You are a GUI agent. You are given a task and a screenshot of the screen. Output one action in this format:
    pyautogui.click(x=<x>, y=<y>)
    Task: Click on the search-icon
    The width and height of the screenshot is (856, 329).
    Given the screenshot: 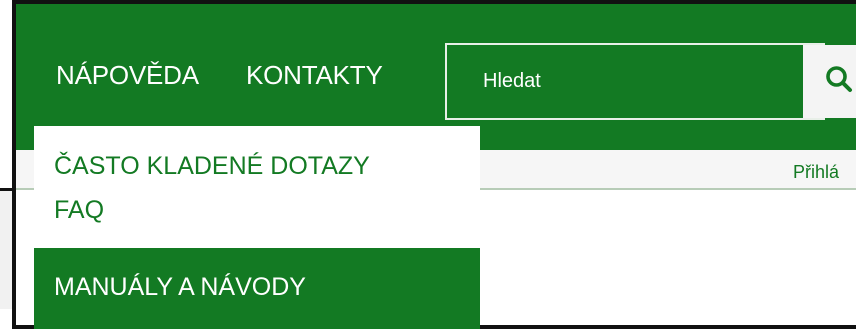 What is the action you would take?
    pyautogui.click(x=839, y=81)
    